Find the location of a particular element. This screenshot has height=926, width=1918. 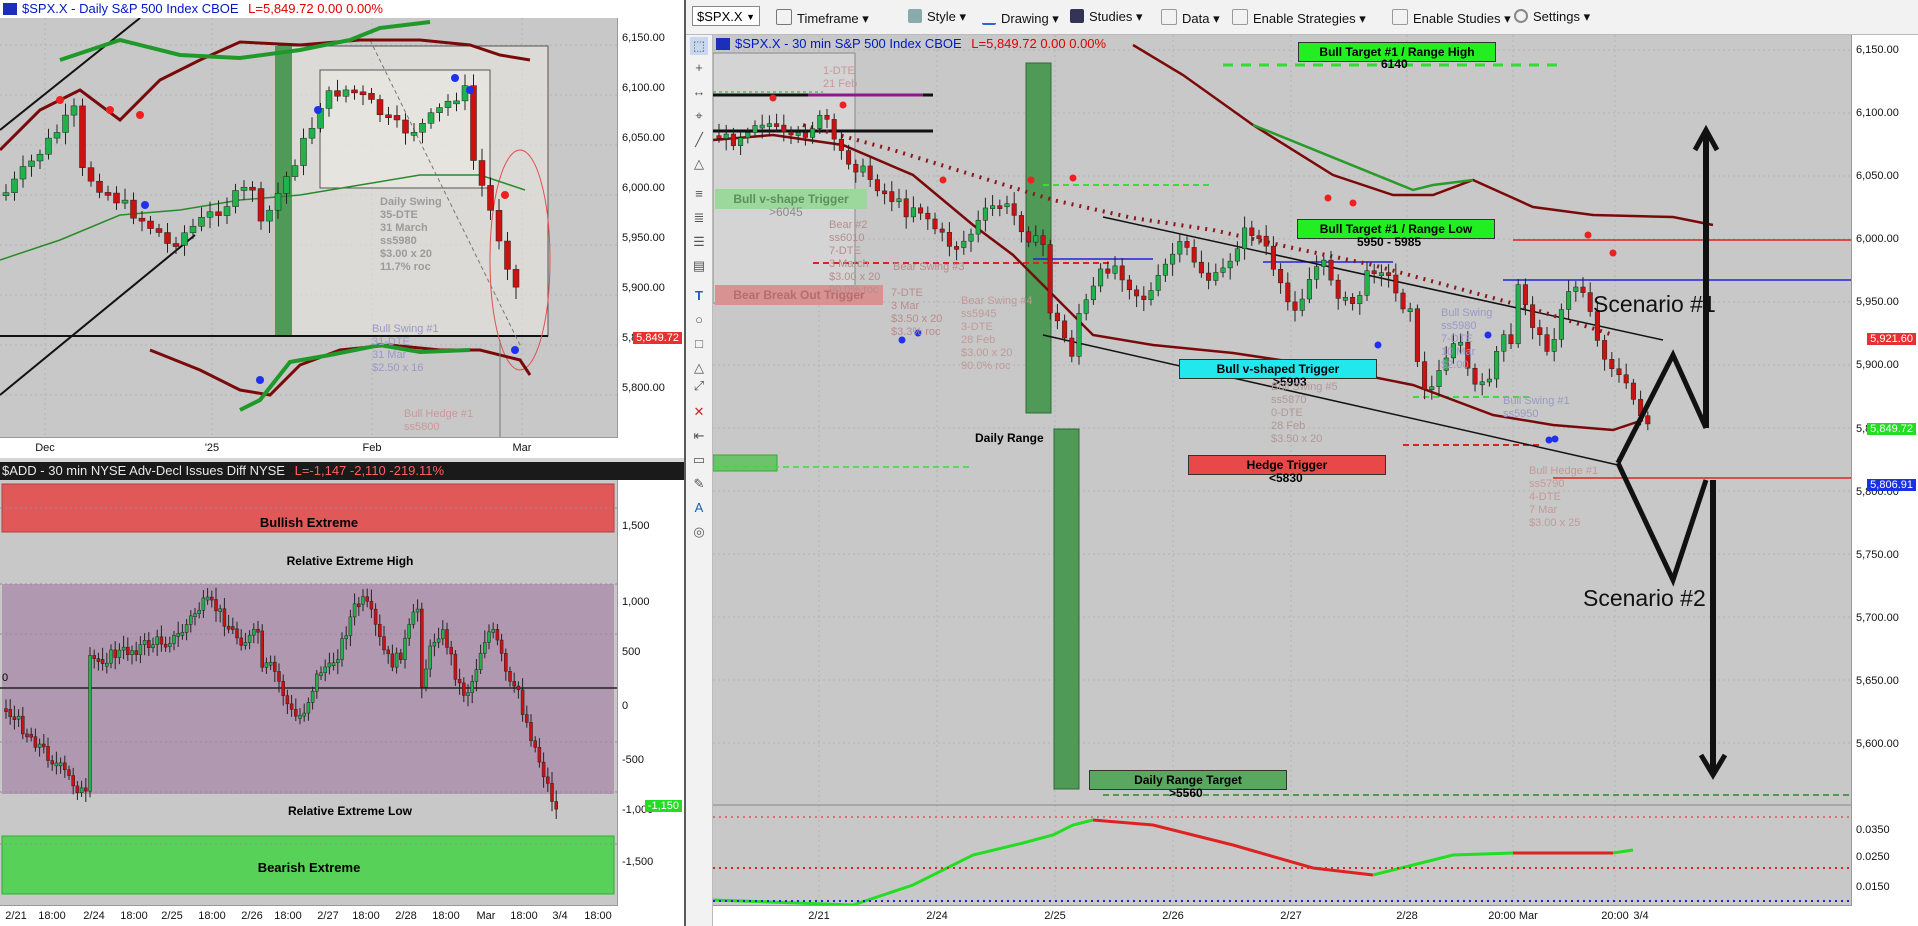

red-dot is located at coordinates (60, 100).